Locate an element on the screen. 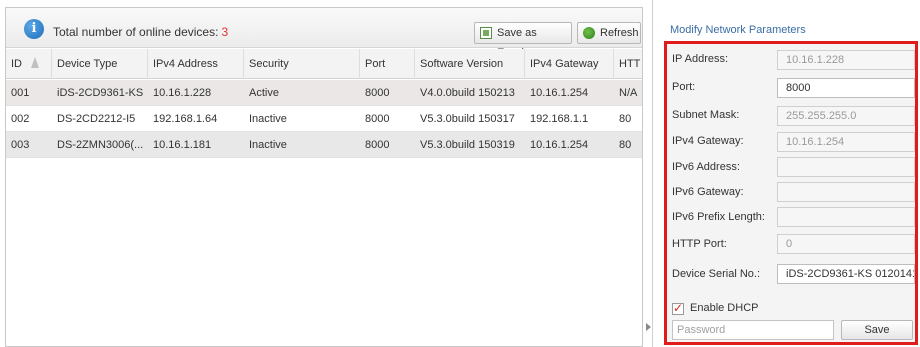  ipv6-address-label: IPv6 Address: is located at coordinates (706, 167).